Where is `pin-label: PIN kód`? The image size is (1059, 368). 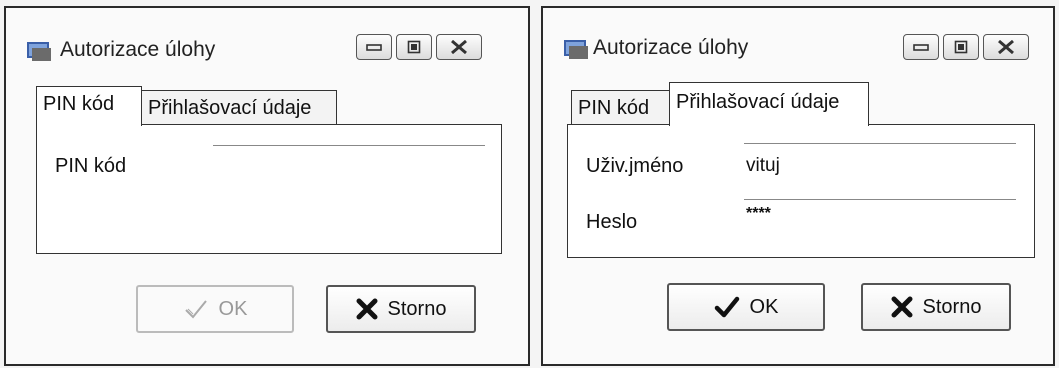
pin-label: PIN kód is located at coordinates (91, 166).